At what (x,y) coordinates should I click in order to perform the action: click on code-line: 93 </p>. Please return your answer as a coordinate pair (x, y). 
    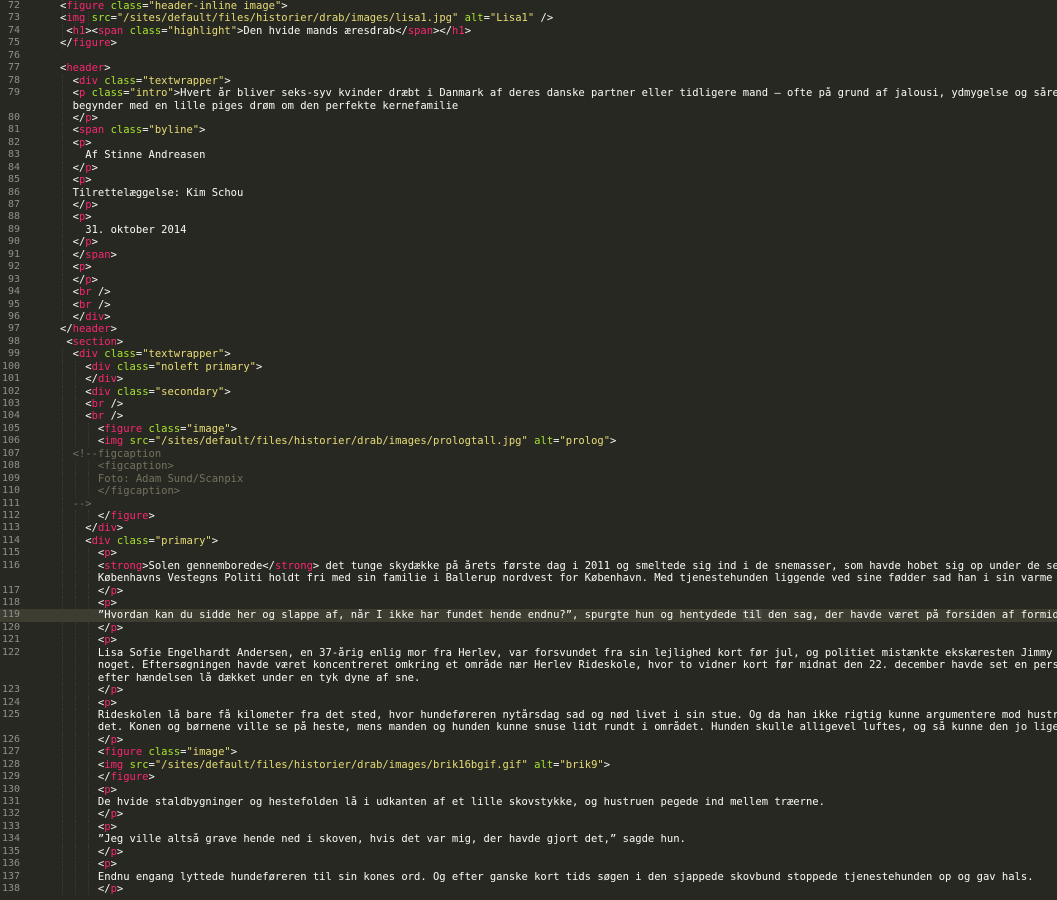
    Looking at the image, I should click on (528, 280).